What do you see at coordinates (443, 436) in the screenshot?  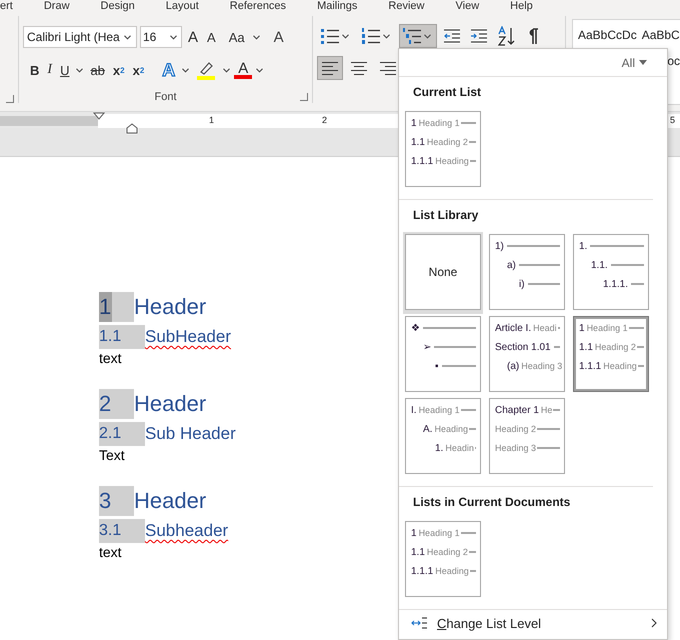 I see `list-style-option: I. Heading 1 A. Heading 1. Headin` at bounding box center [443, 436].